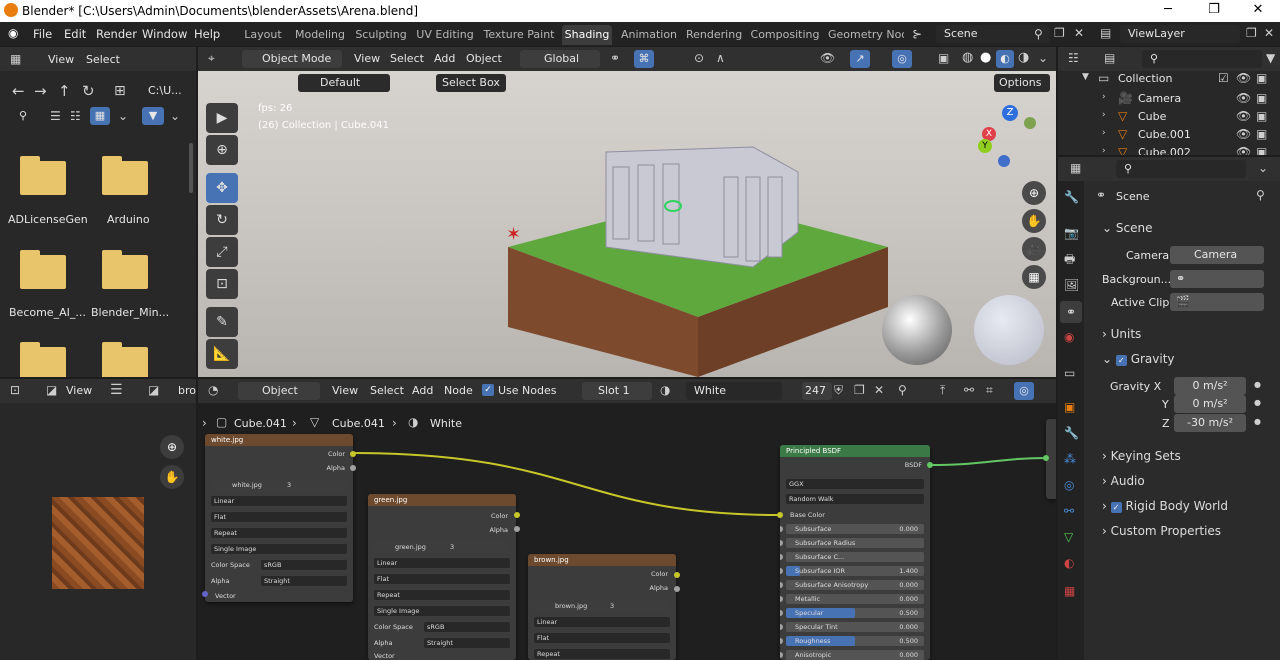 This screenshot has width=1280, height=660. I want to click on forward-arrow-icon: →, so click(40, 91).